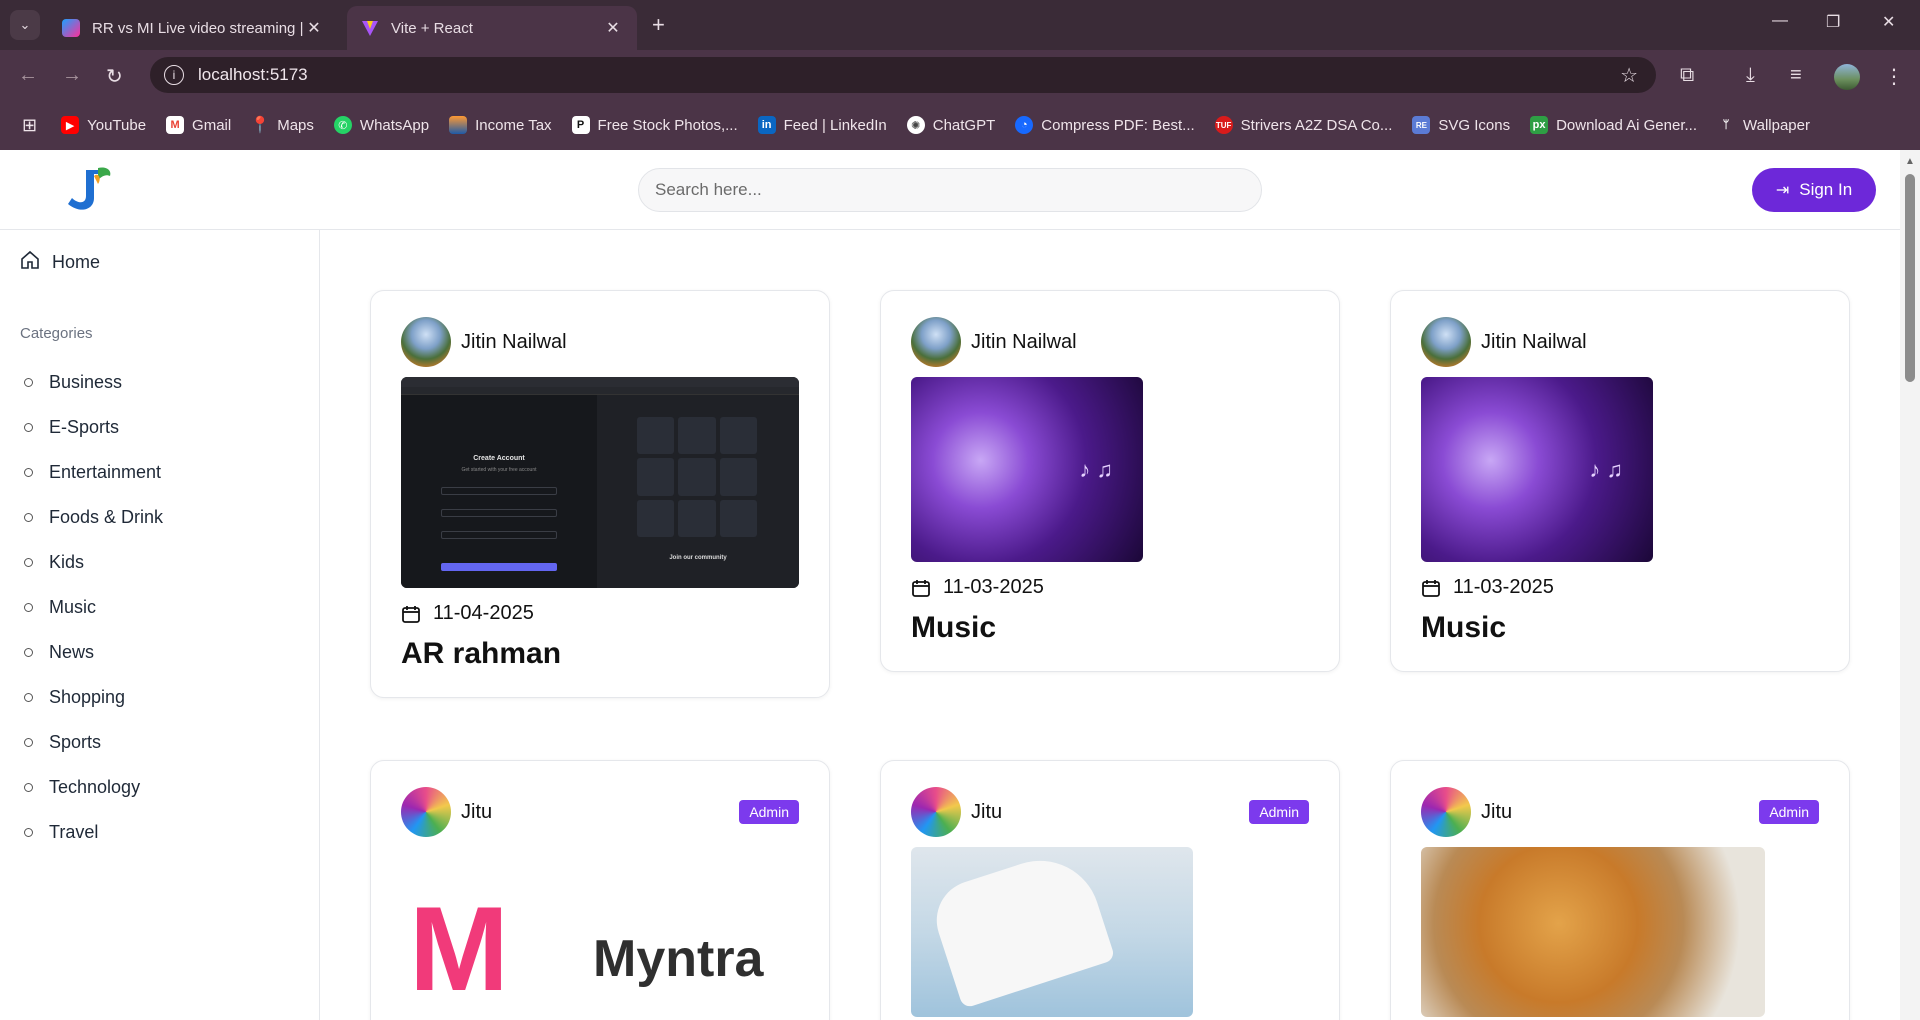  What do you see at coordinates (600, 613) in the screenshot?
I see `post-date: 11-04-2025` at bounding box center [600, 613].